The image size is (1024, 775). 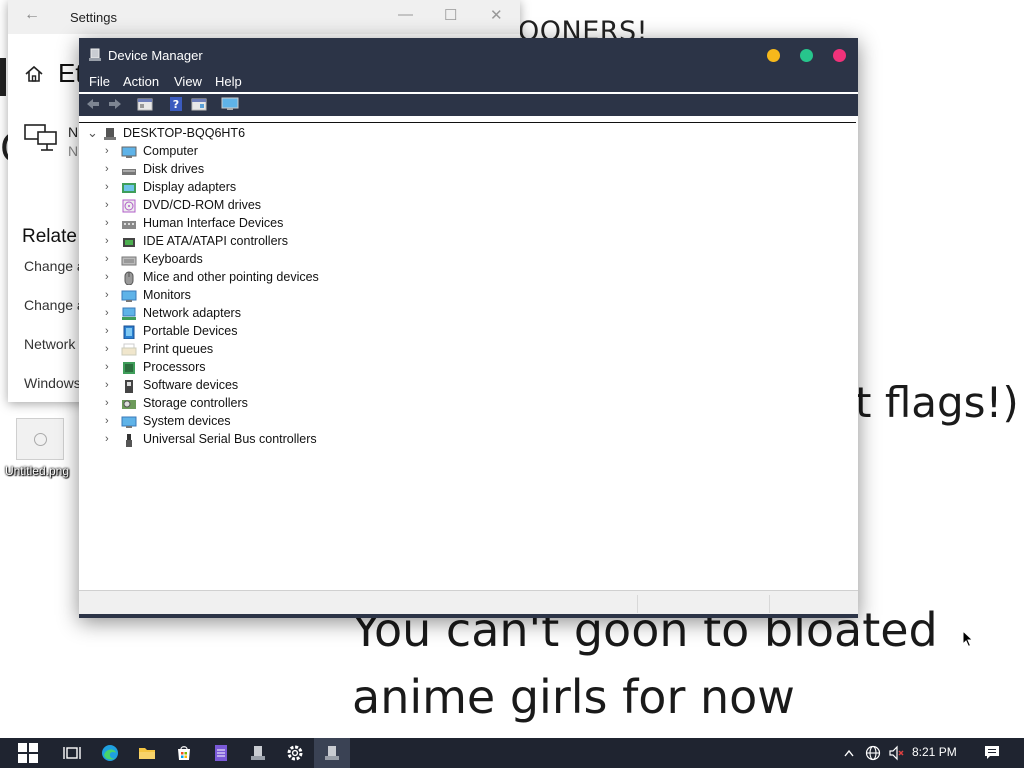 I want to click on tree-item-network-adapters: › Network adapters, so click(x=279, y=314).